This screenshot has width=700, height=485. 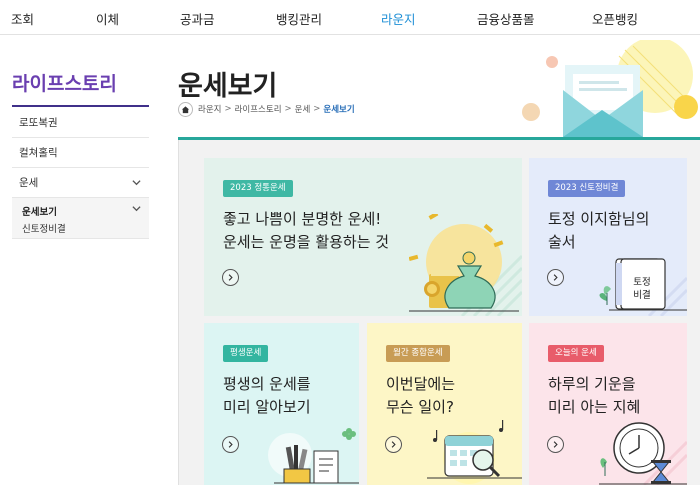 I want to click on sidebar-item-label: 운세, so click(x=29, y=183).